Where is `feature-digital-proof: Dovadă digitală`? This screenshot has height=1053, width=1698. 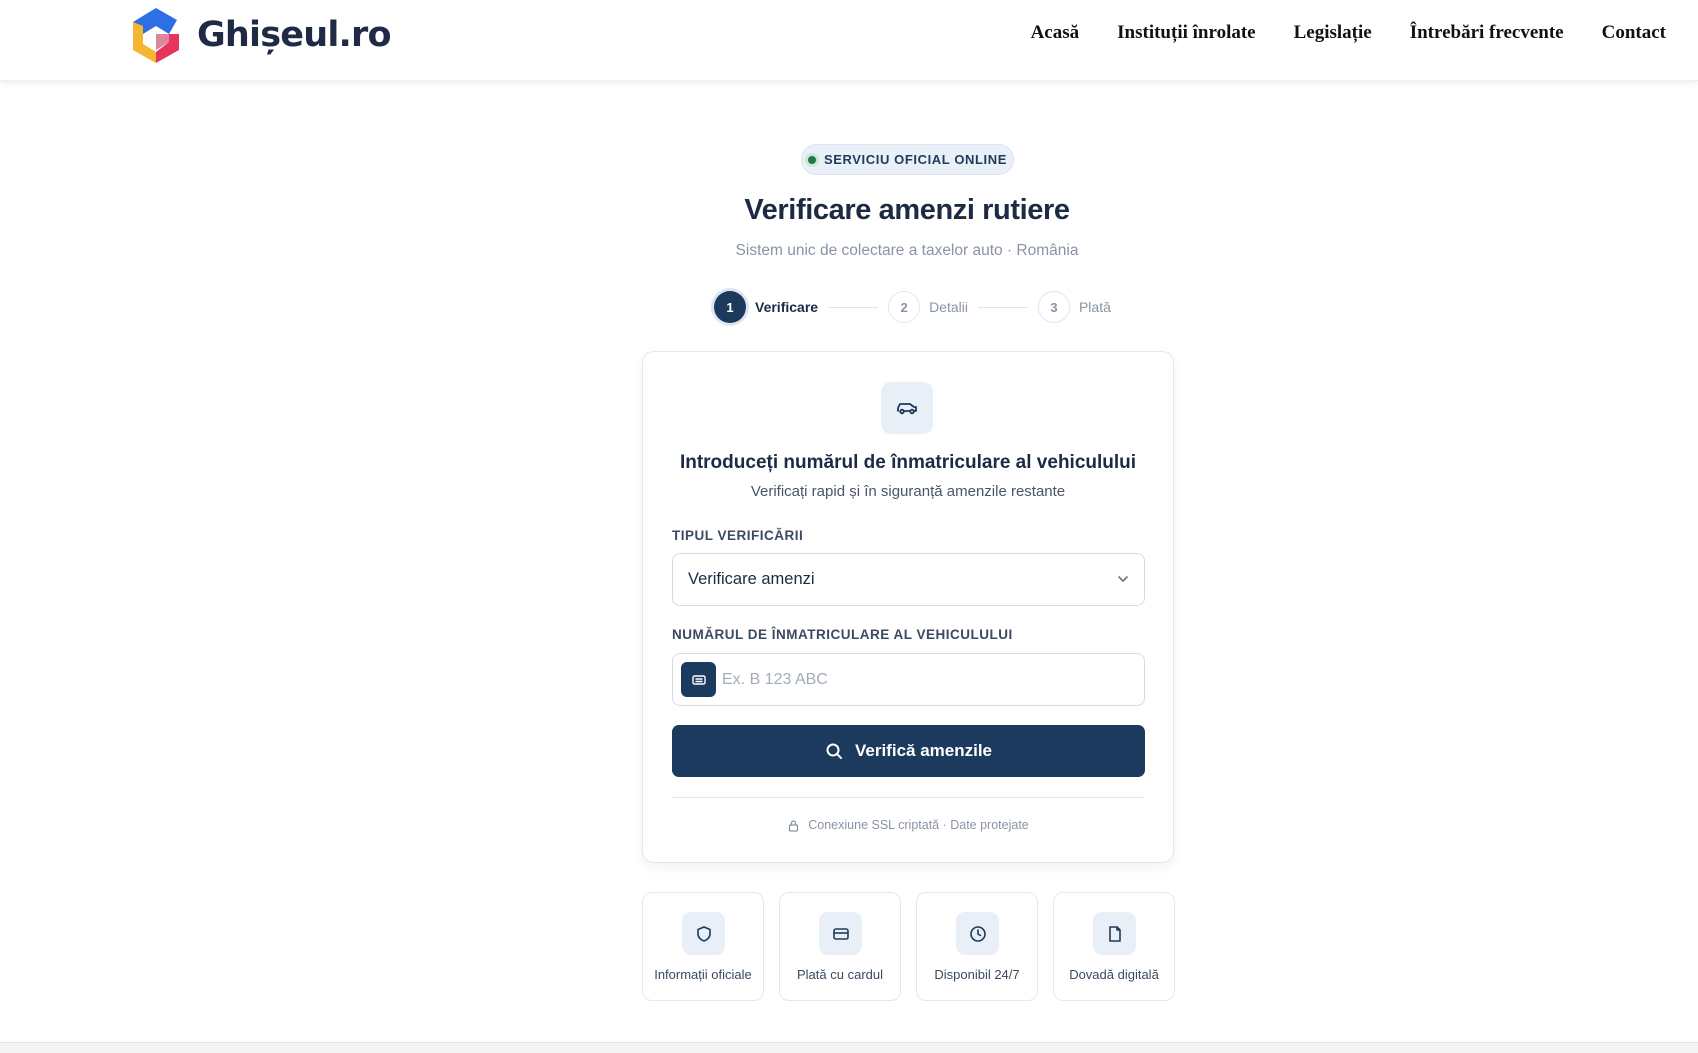 feature-digital-proof: Dovadă digitală is located at coordinates (1114, 946).